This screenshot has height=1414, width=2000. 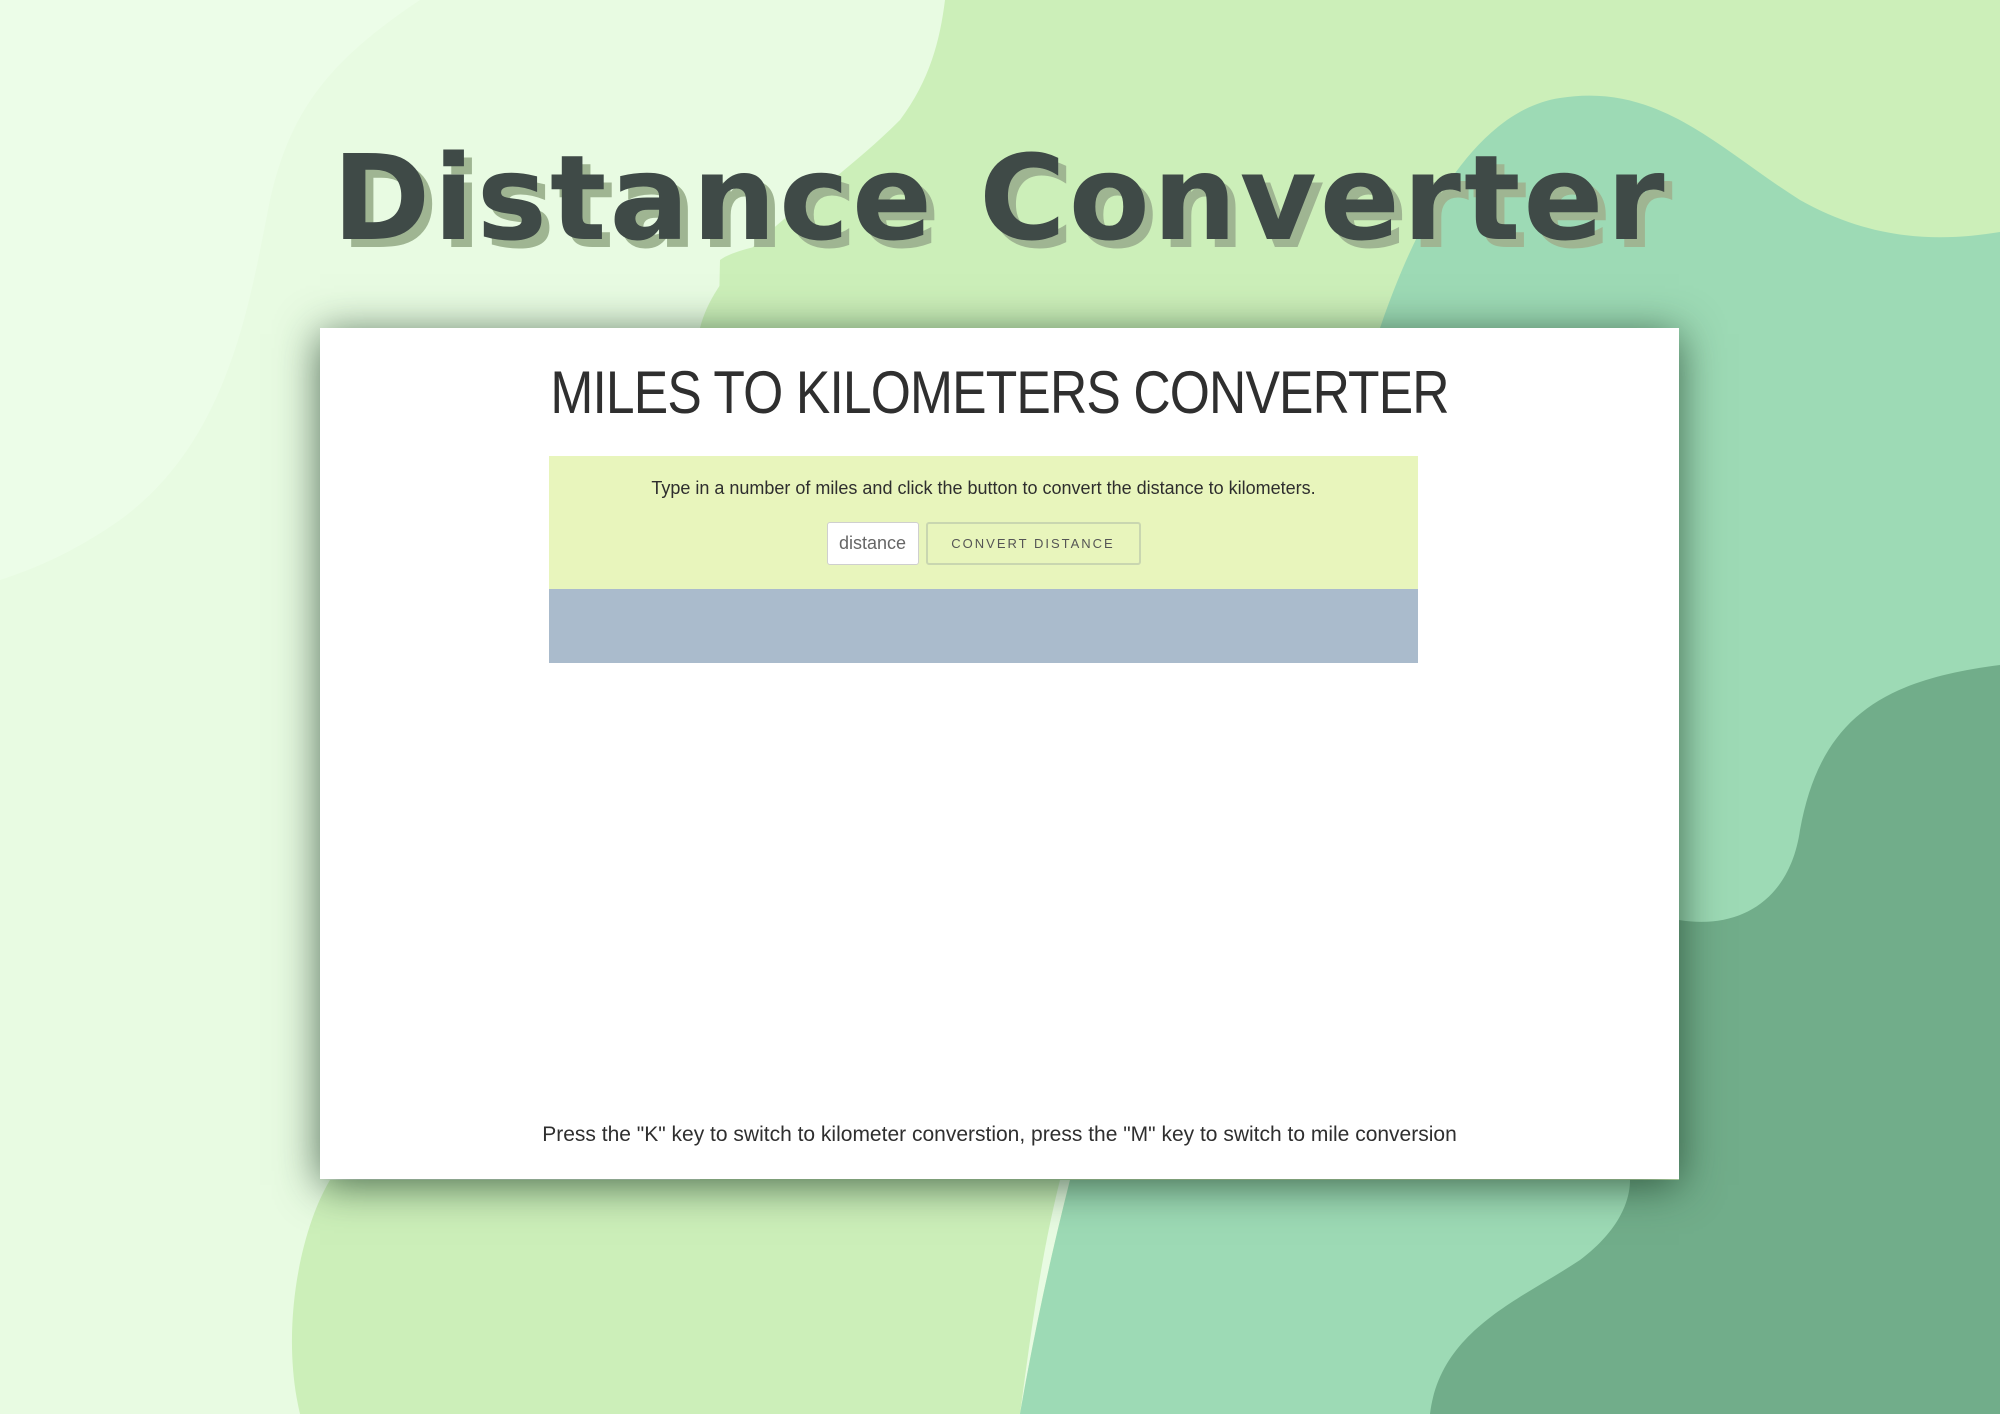 I want to click on result-panel, so click(x=983, y=626).